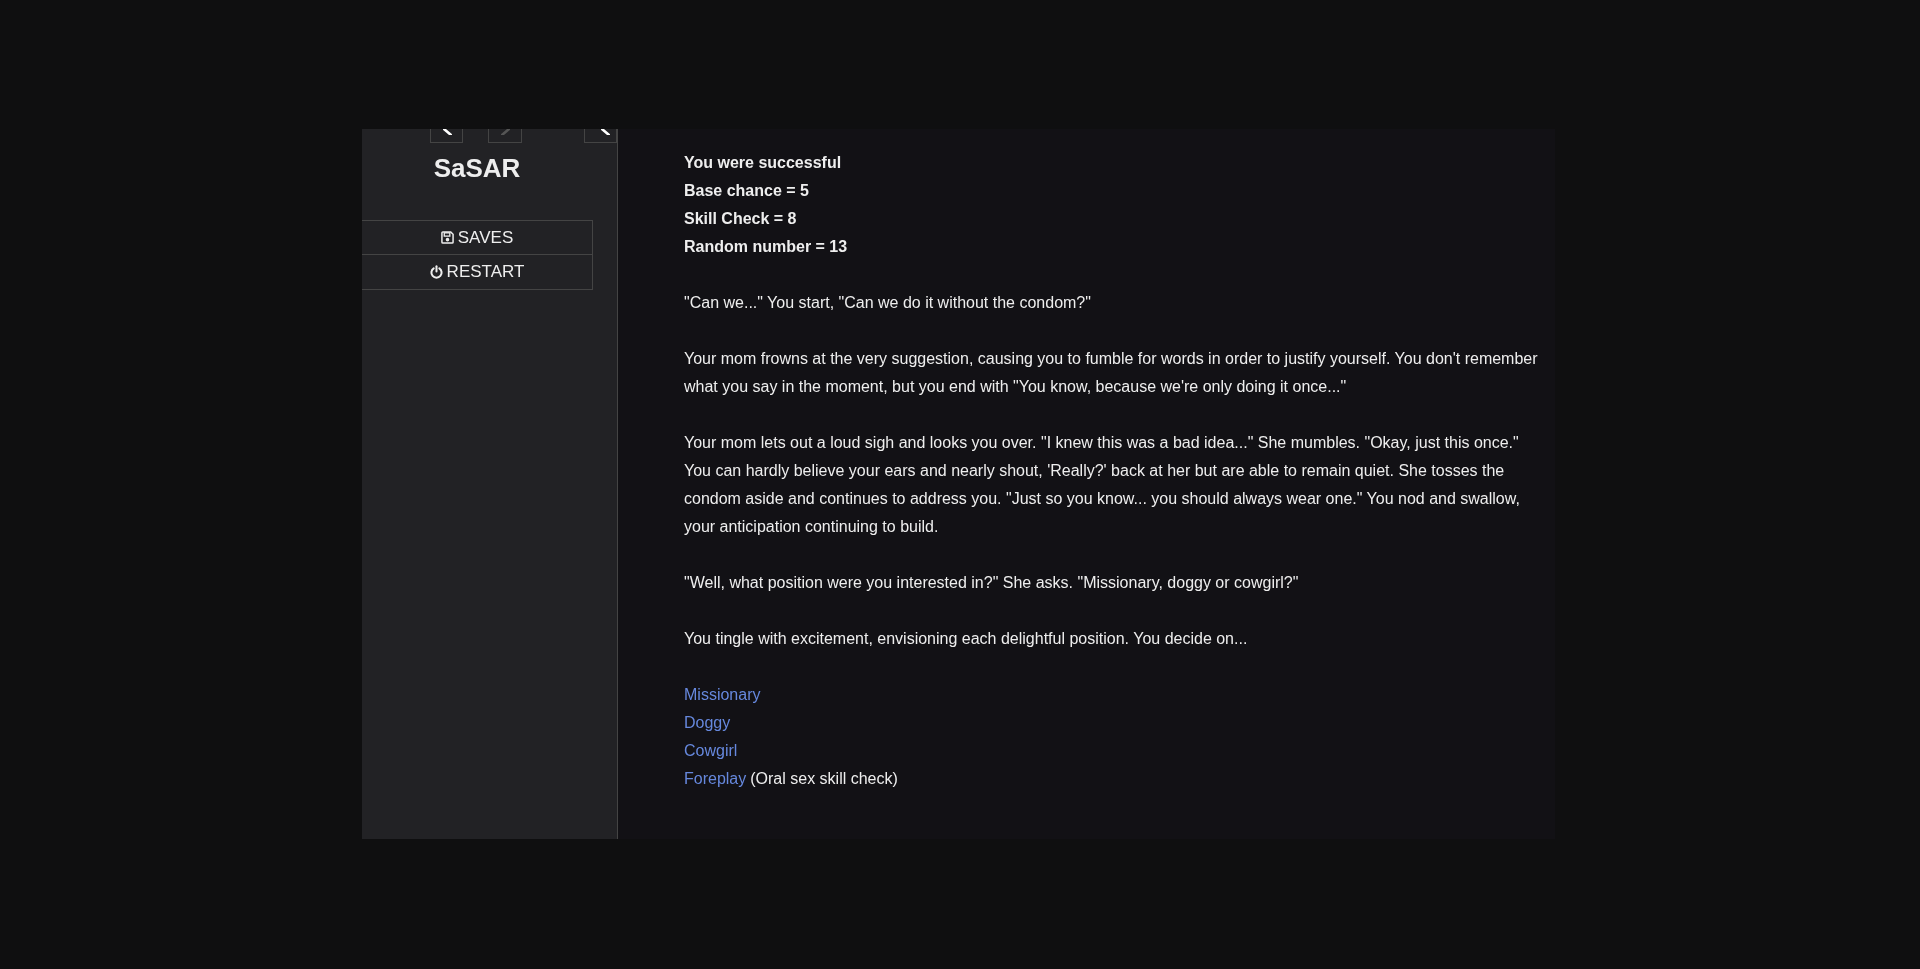 The width and height of the screenshot is (1920, 969). I want to click on result-line: Base chance = 5, so click(747, 191).